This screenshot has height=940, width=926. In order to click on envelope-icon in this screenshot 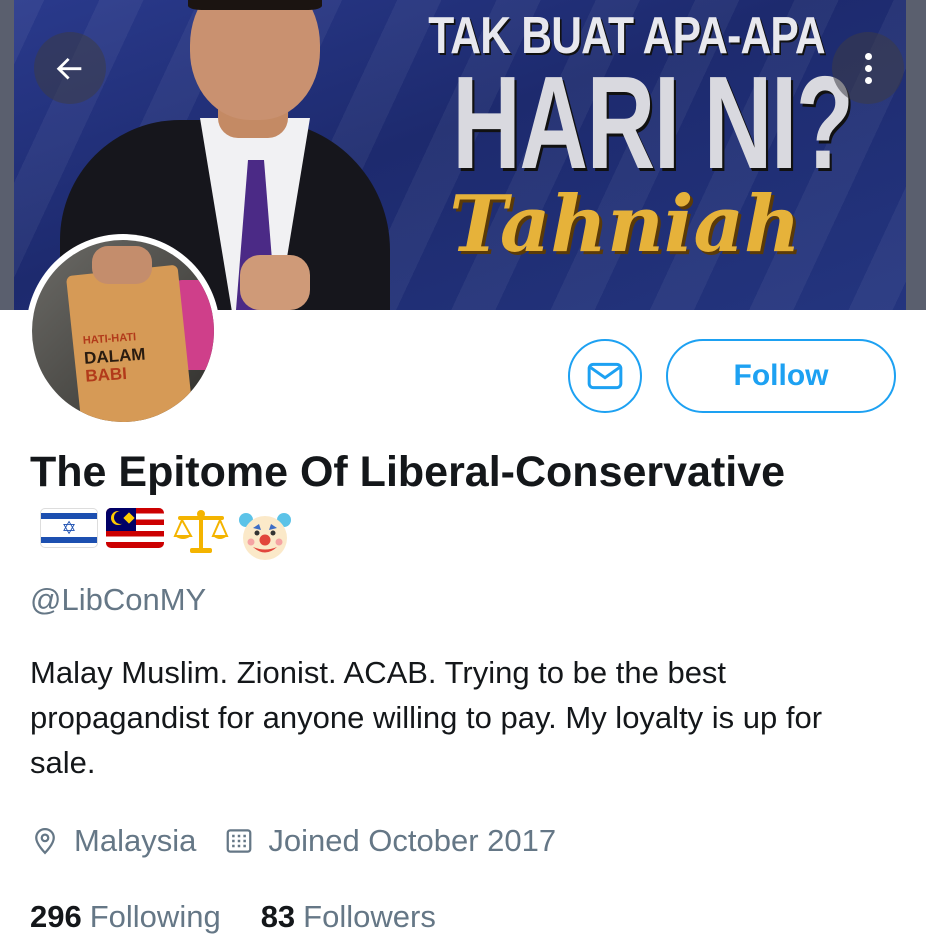, I will do `click(605, 376)`.